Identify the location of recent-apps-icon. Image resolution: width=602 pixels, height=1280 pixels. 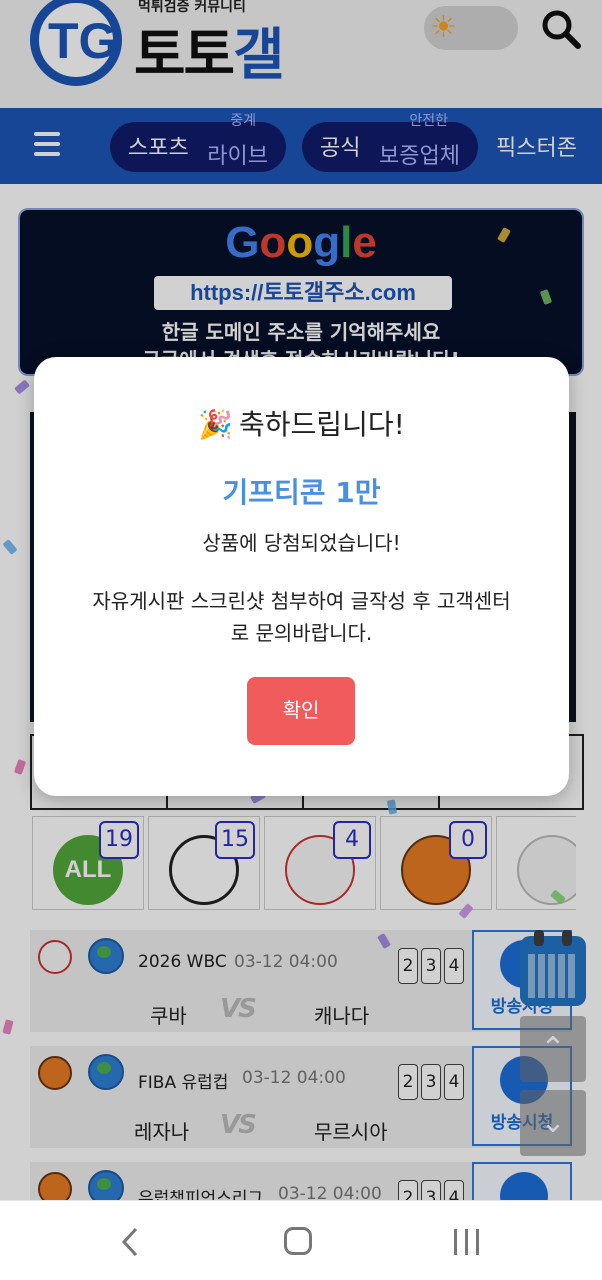
(467, 1242).